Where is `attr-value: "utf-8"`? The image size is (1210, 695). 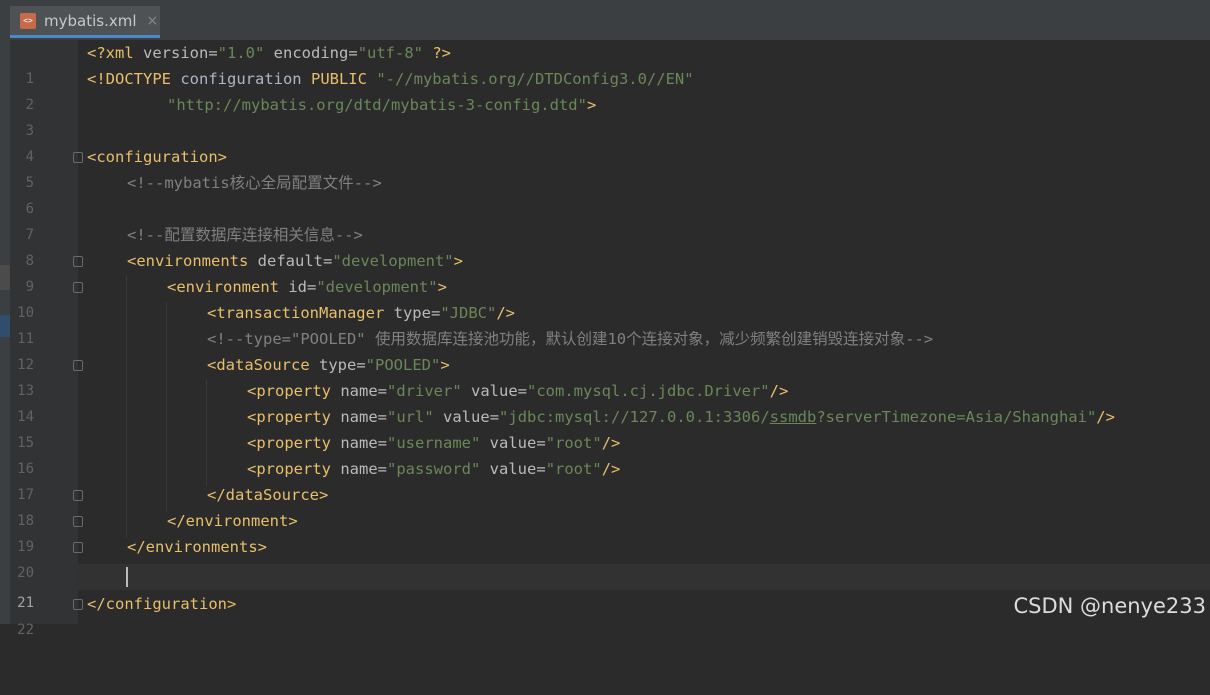 attr-value: "utf-8" is located at coordinates (390, 53).